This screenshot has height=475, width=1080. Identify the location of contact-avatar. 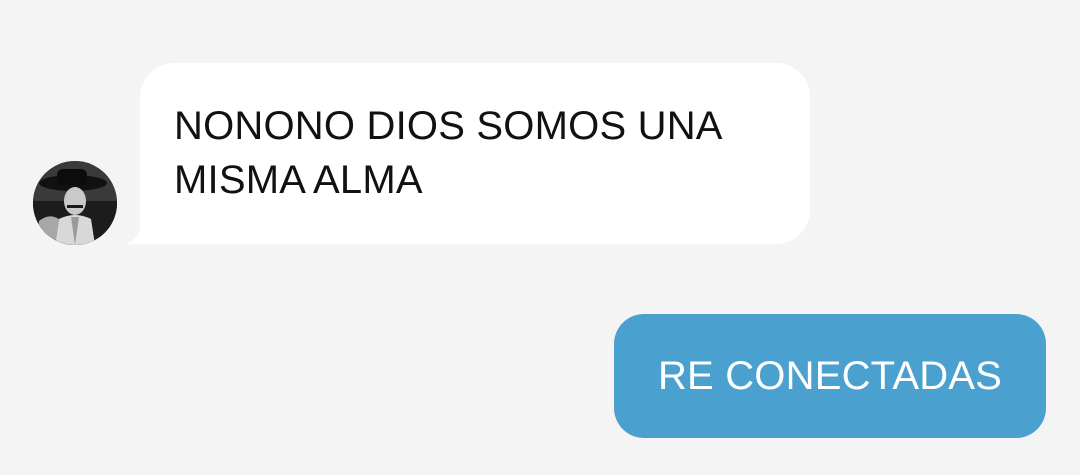
(75, 203).